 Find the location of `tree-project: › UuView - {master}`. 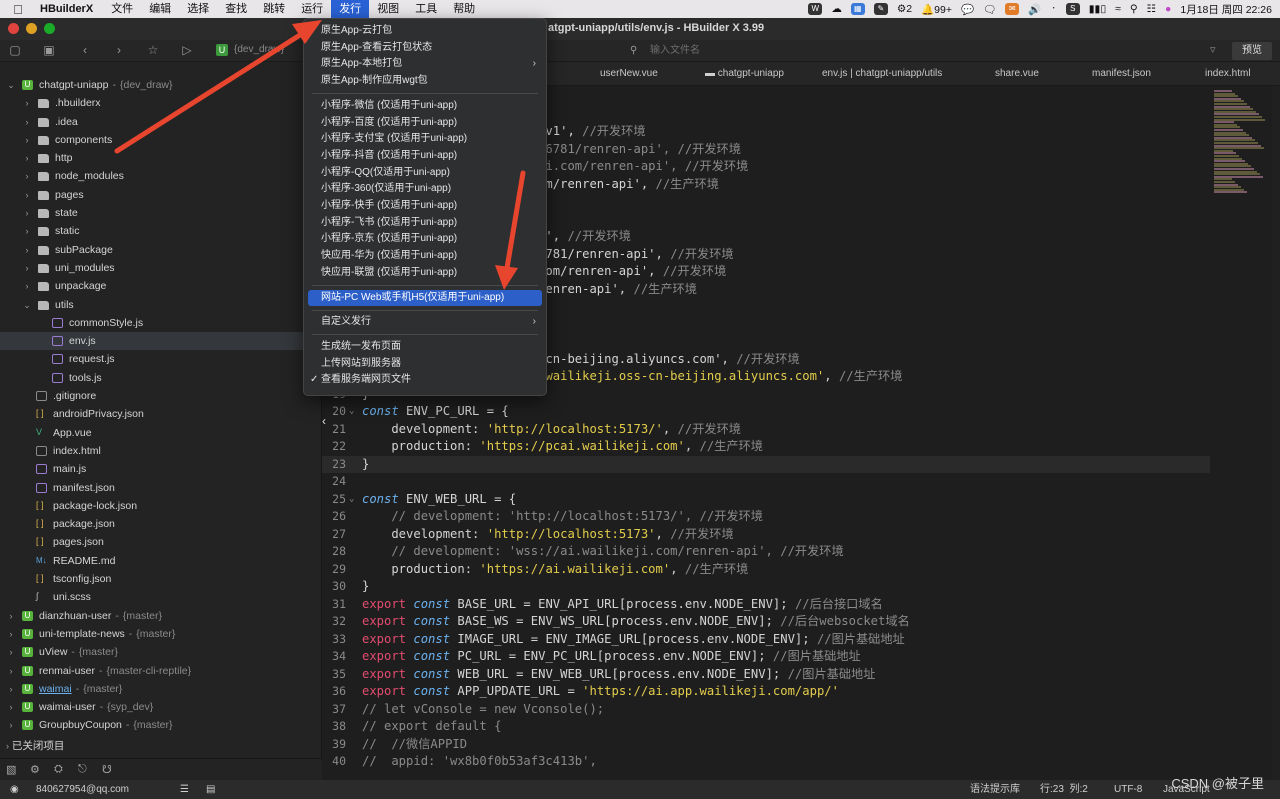

tree-project: › UuView - {master} is located at coordinates (161, 652).